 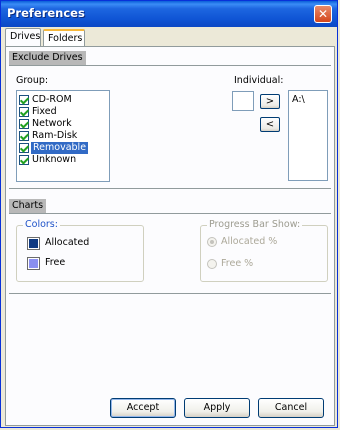 I want to click on individual-item: A:\, so click(x=298, y=99).